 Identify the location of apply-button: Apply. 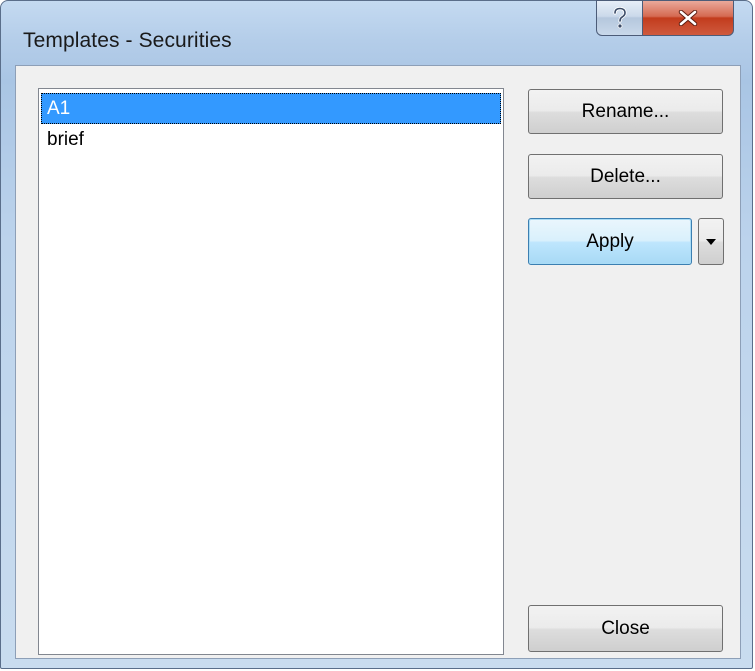
(610, 241).